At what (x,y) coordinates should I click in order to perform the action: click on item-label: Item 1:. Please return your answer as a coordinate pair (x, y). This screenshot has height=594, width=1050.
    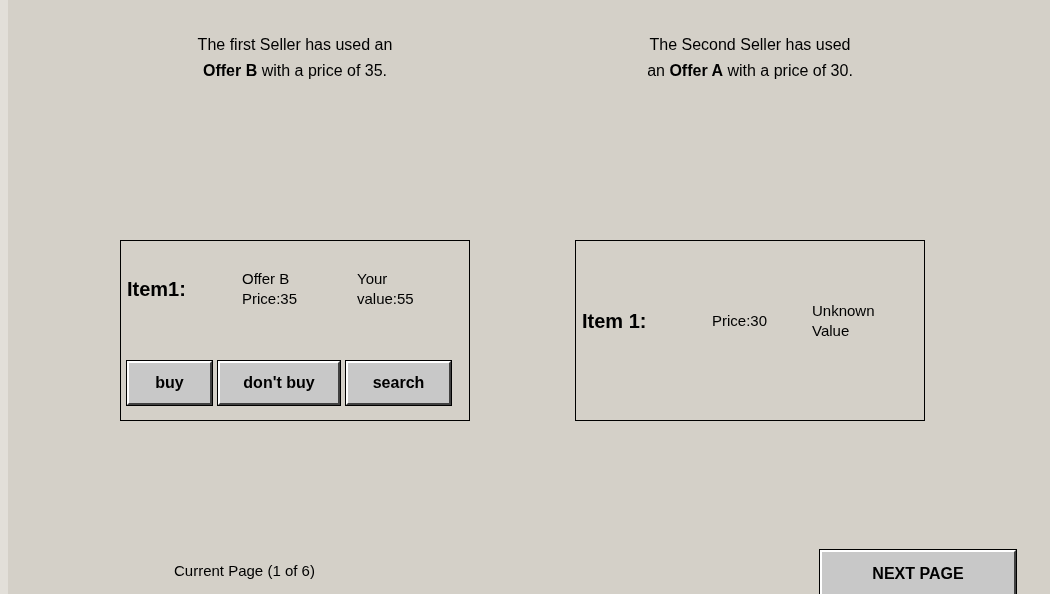
    Looking at the image, I should click on (615, 321).